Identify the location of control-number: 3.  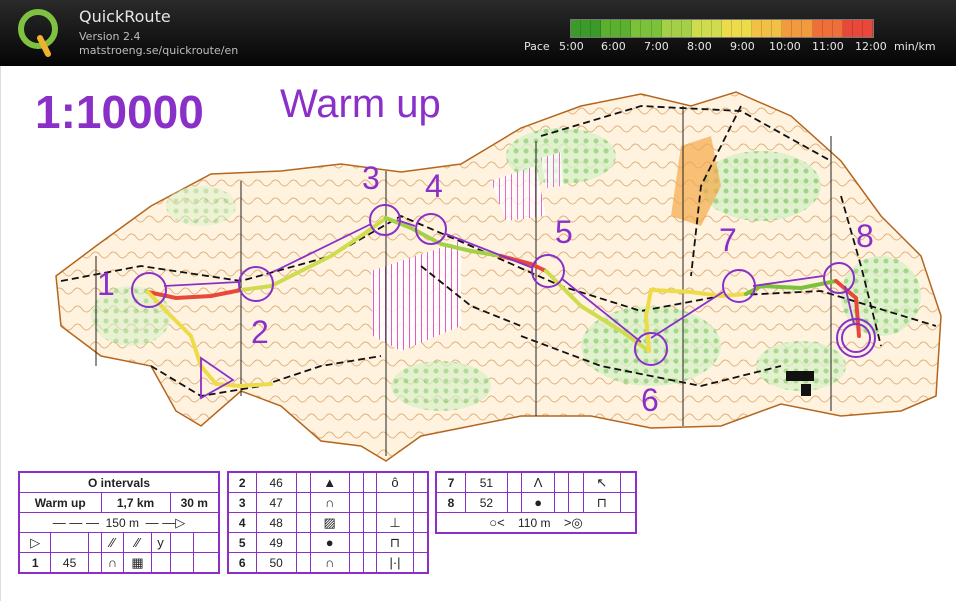
(371, 178).